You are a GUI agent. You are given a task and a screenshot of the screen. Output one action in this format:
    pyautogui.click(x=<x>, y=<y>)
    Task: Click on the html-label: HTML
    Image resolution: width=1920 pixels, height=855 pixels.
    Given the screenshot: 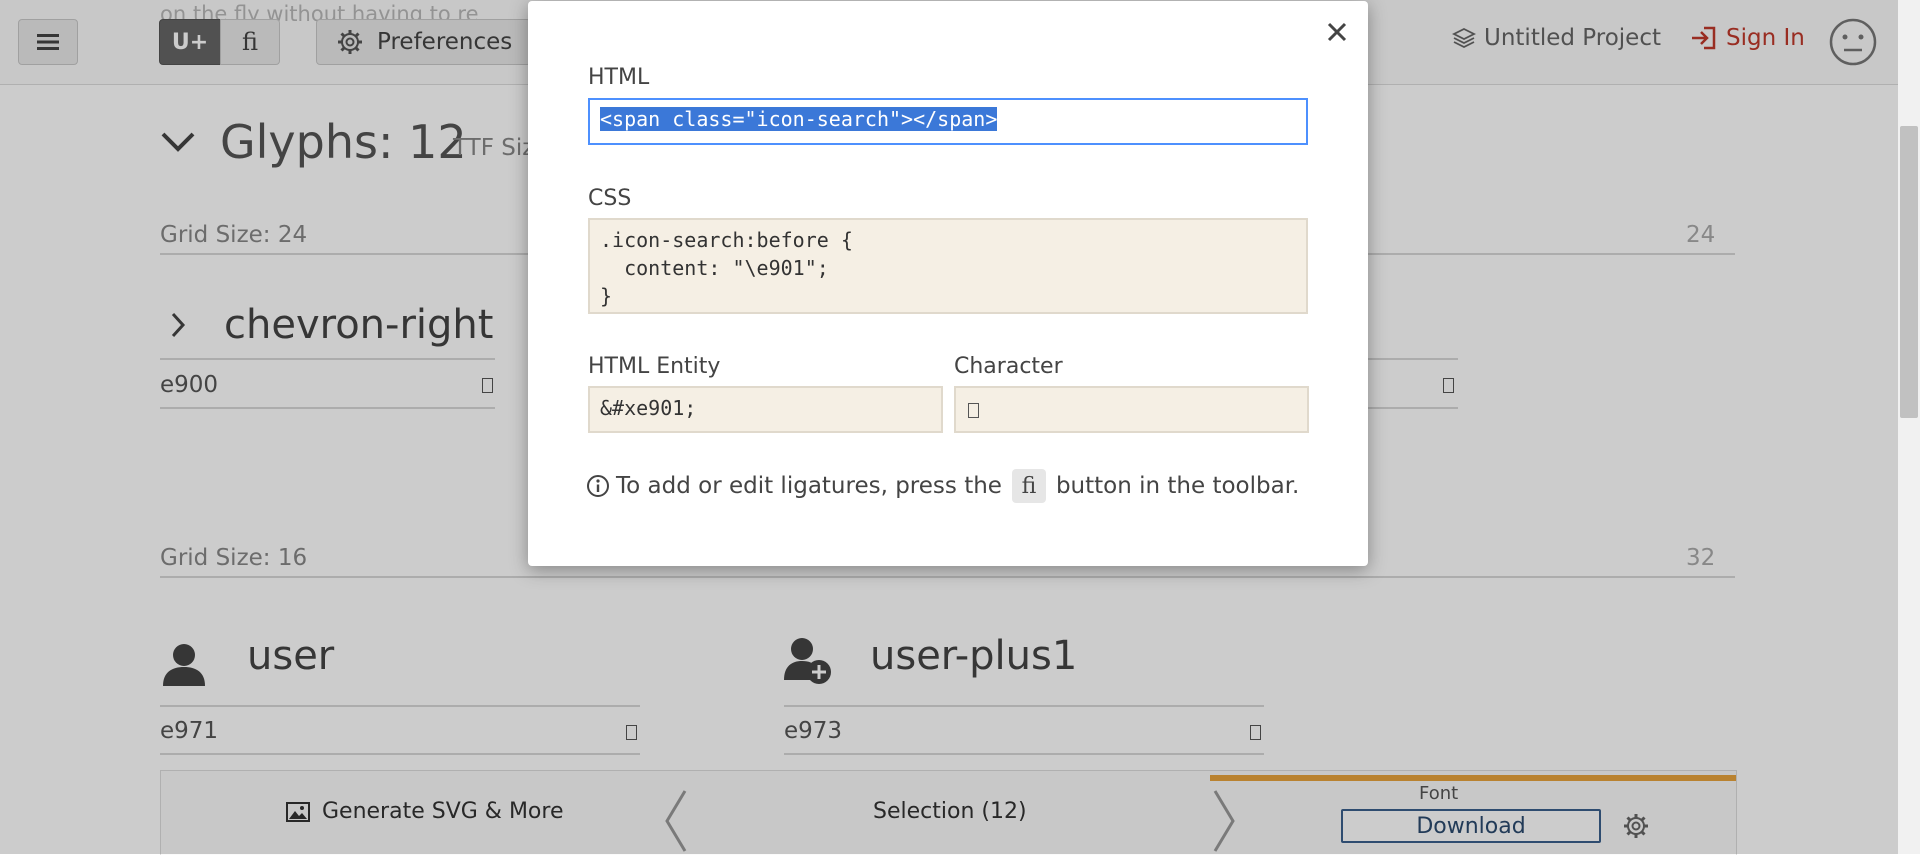 What is the action you would take?
    pyautogui.click(x=619, y=77)
    